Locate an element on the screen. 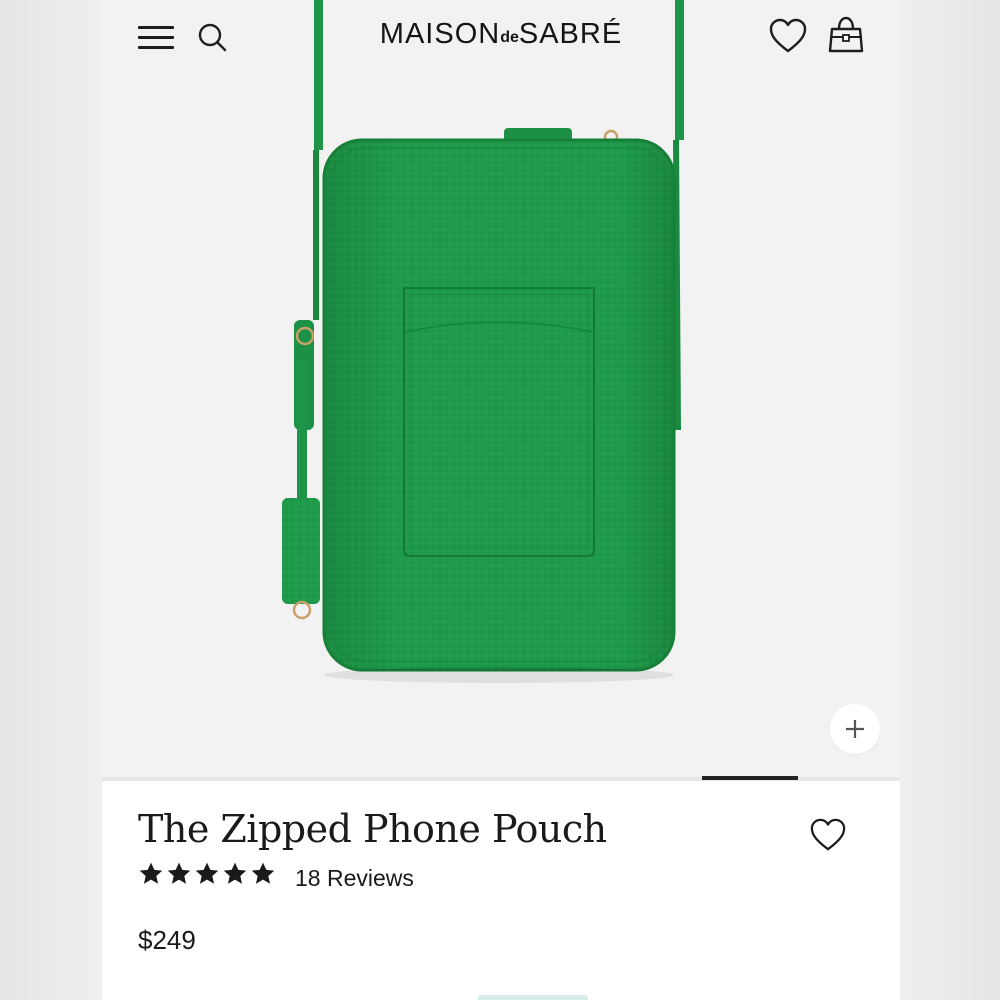  product-price: $249 is located at coordinates (167, 940).